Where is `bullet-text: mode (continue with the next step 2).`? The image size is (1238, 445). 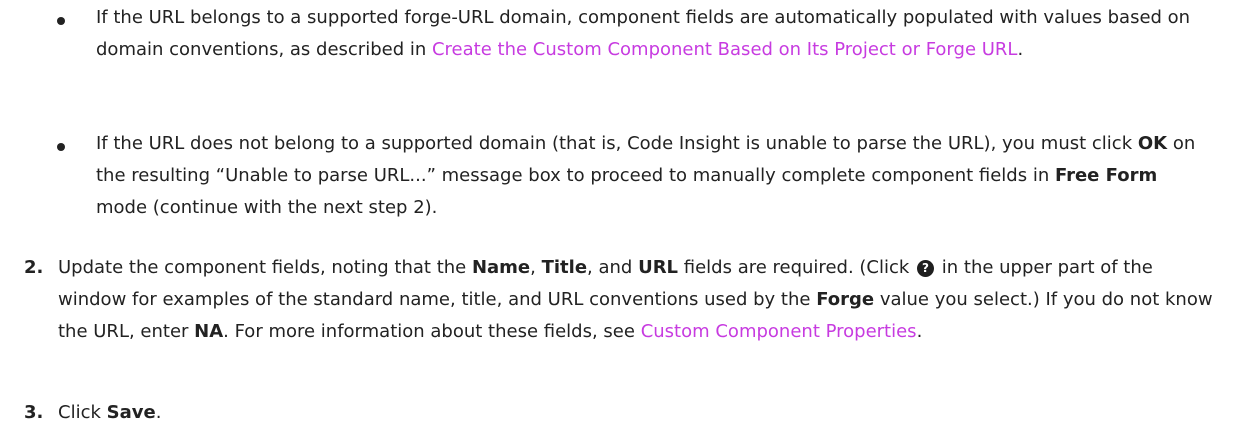 bullet-text: mode (continue with the next step 2). is located at coordinates (267, 207).